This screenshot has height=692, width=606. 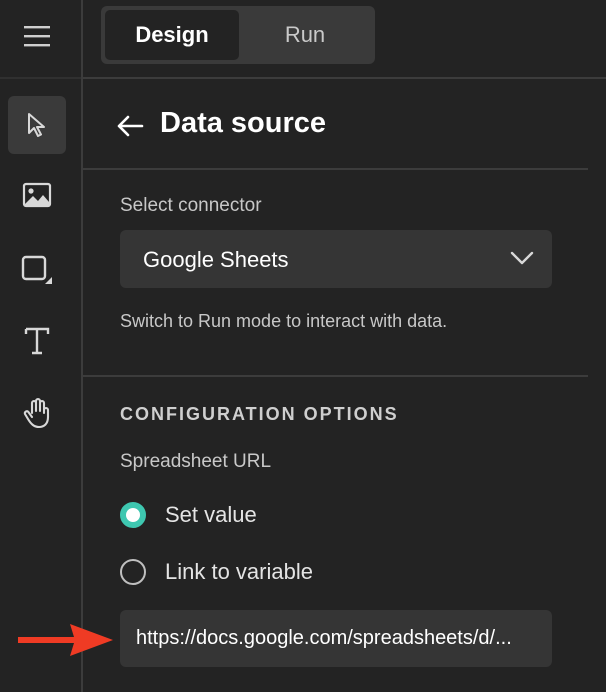 I want to click on radio-link-variable-label: Link to variable, so click(x=239, y=571).